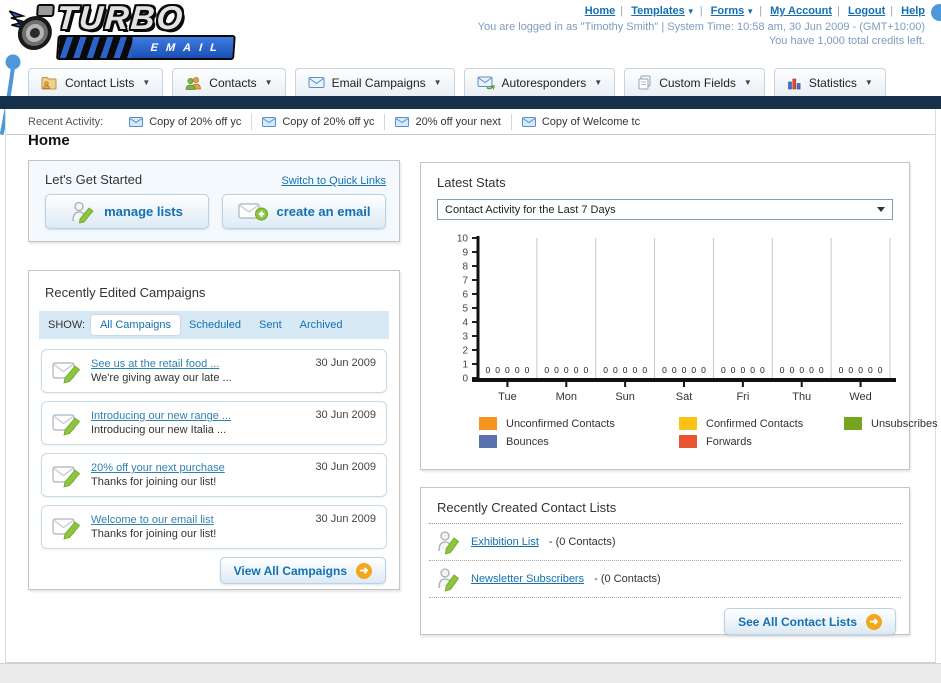 This screenshot has width=941, height=683. I want to click on recent-activity-text: 20% off your next, so click(458, 121).